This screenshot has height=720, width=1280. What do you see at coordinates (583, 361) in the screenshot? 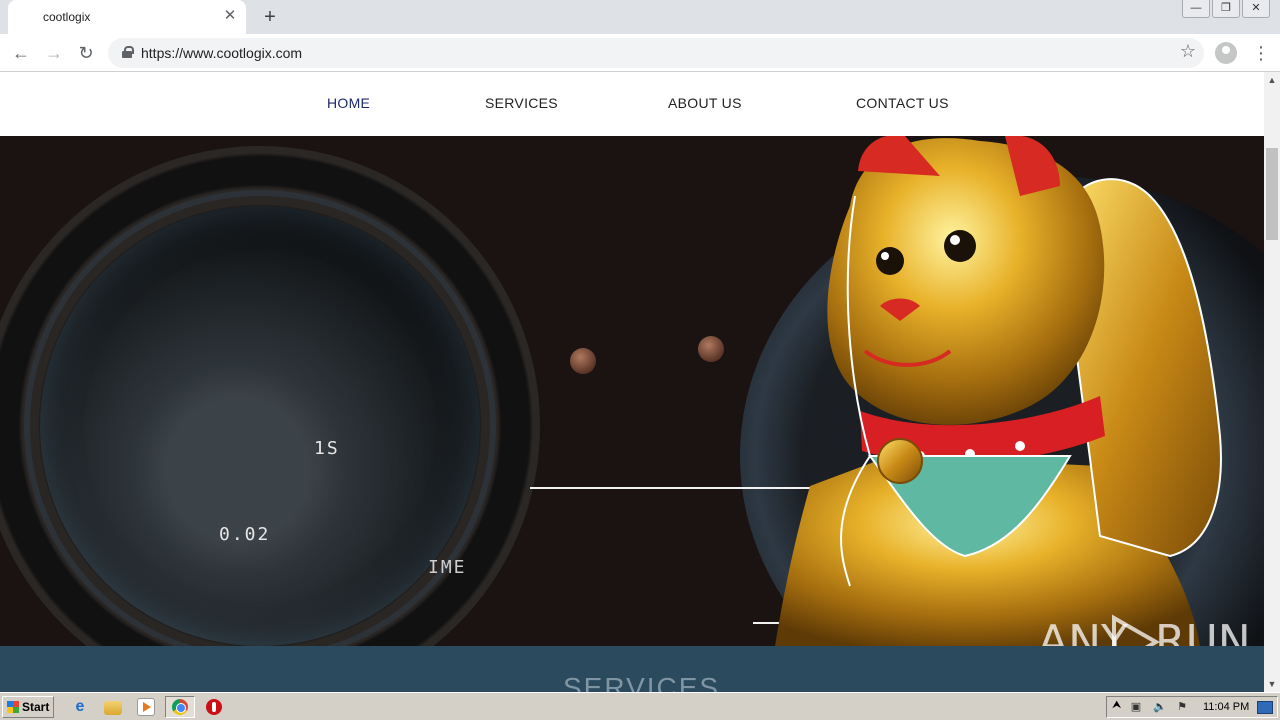
I see `screw-left` at bounding box center [583, 361].